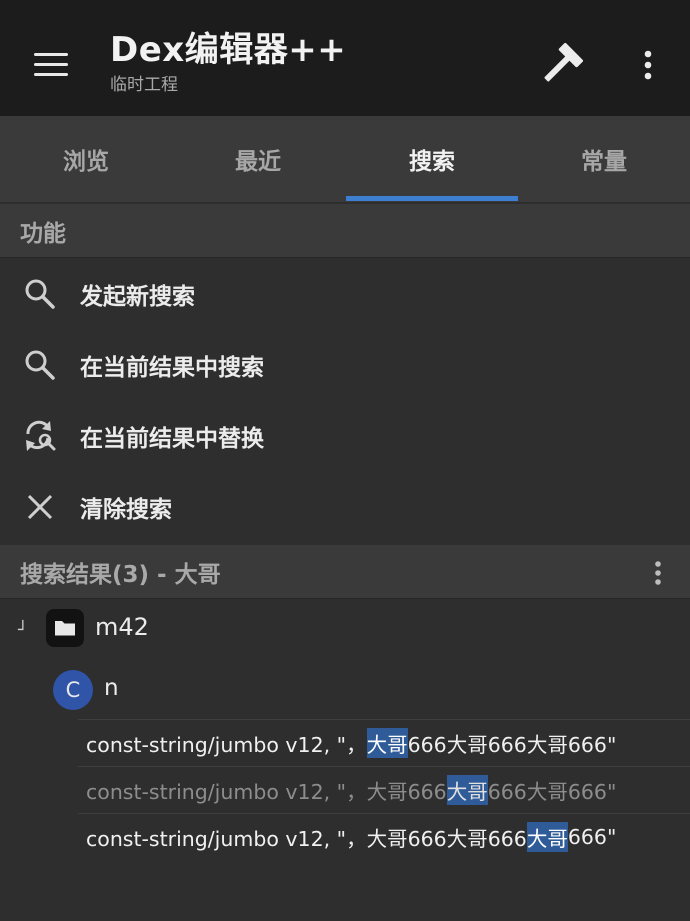 The height and width of the screenshot is (921, 690). Describe the element at coordinates (306, 839) in the screenshot. I see `result-text-prefix: const-string/jumbo v12, "，大哥666大哥666` at that location.